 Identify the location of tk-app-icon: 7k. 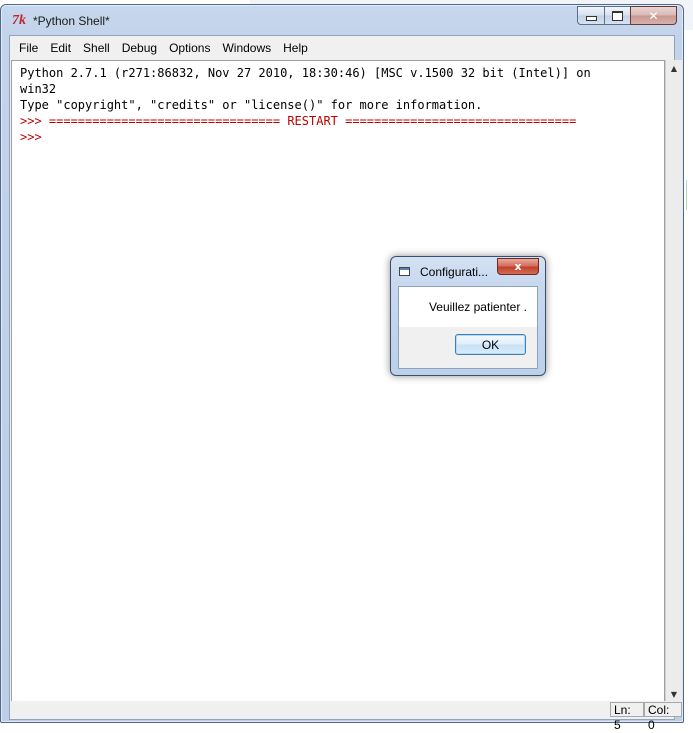
(21, 21).